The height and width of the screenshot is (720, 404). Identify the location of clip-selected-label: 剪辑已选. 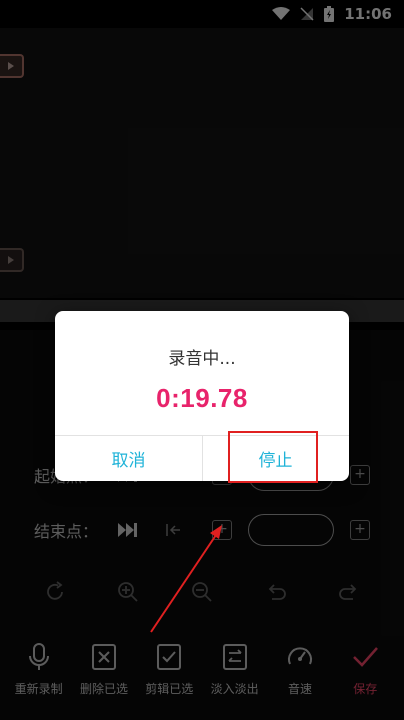
(169, 689).